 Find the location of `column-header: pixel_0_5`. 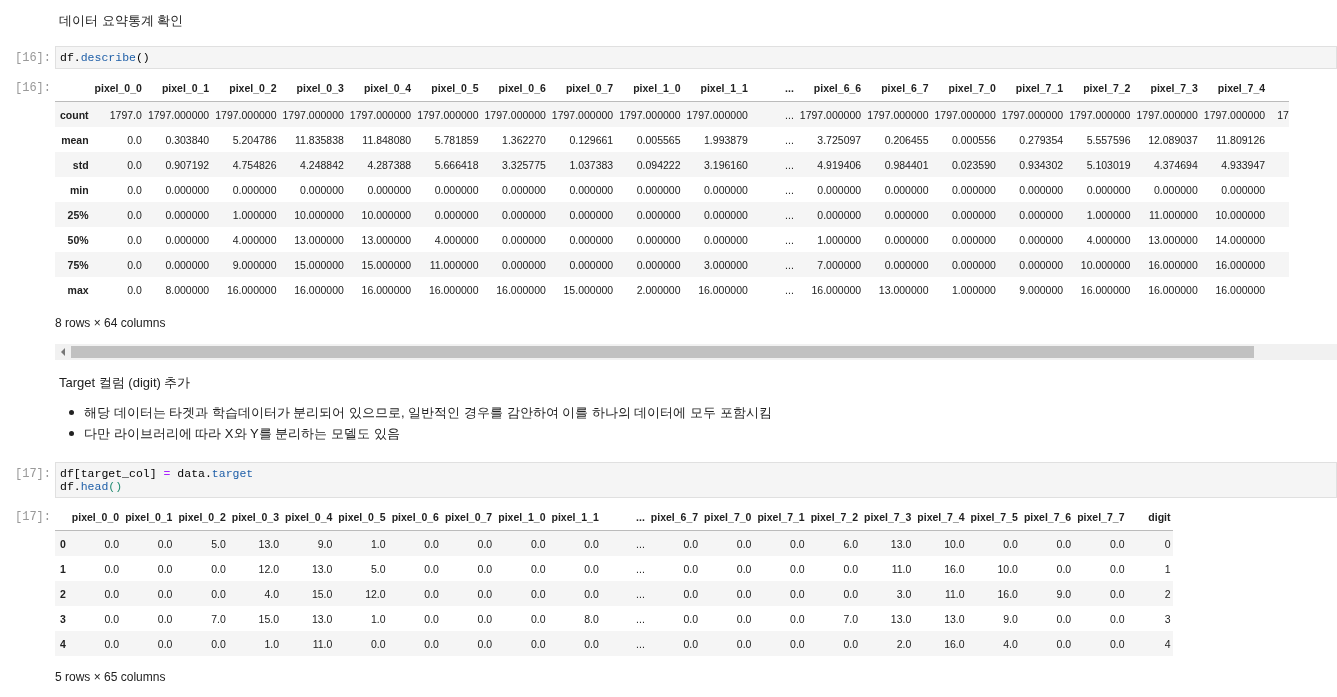

column-header: pixel_0_5 is located at coordinates (362, 517).